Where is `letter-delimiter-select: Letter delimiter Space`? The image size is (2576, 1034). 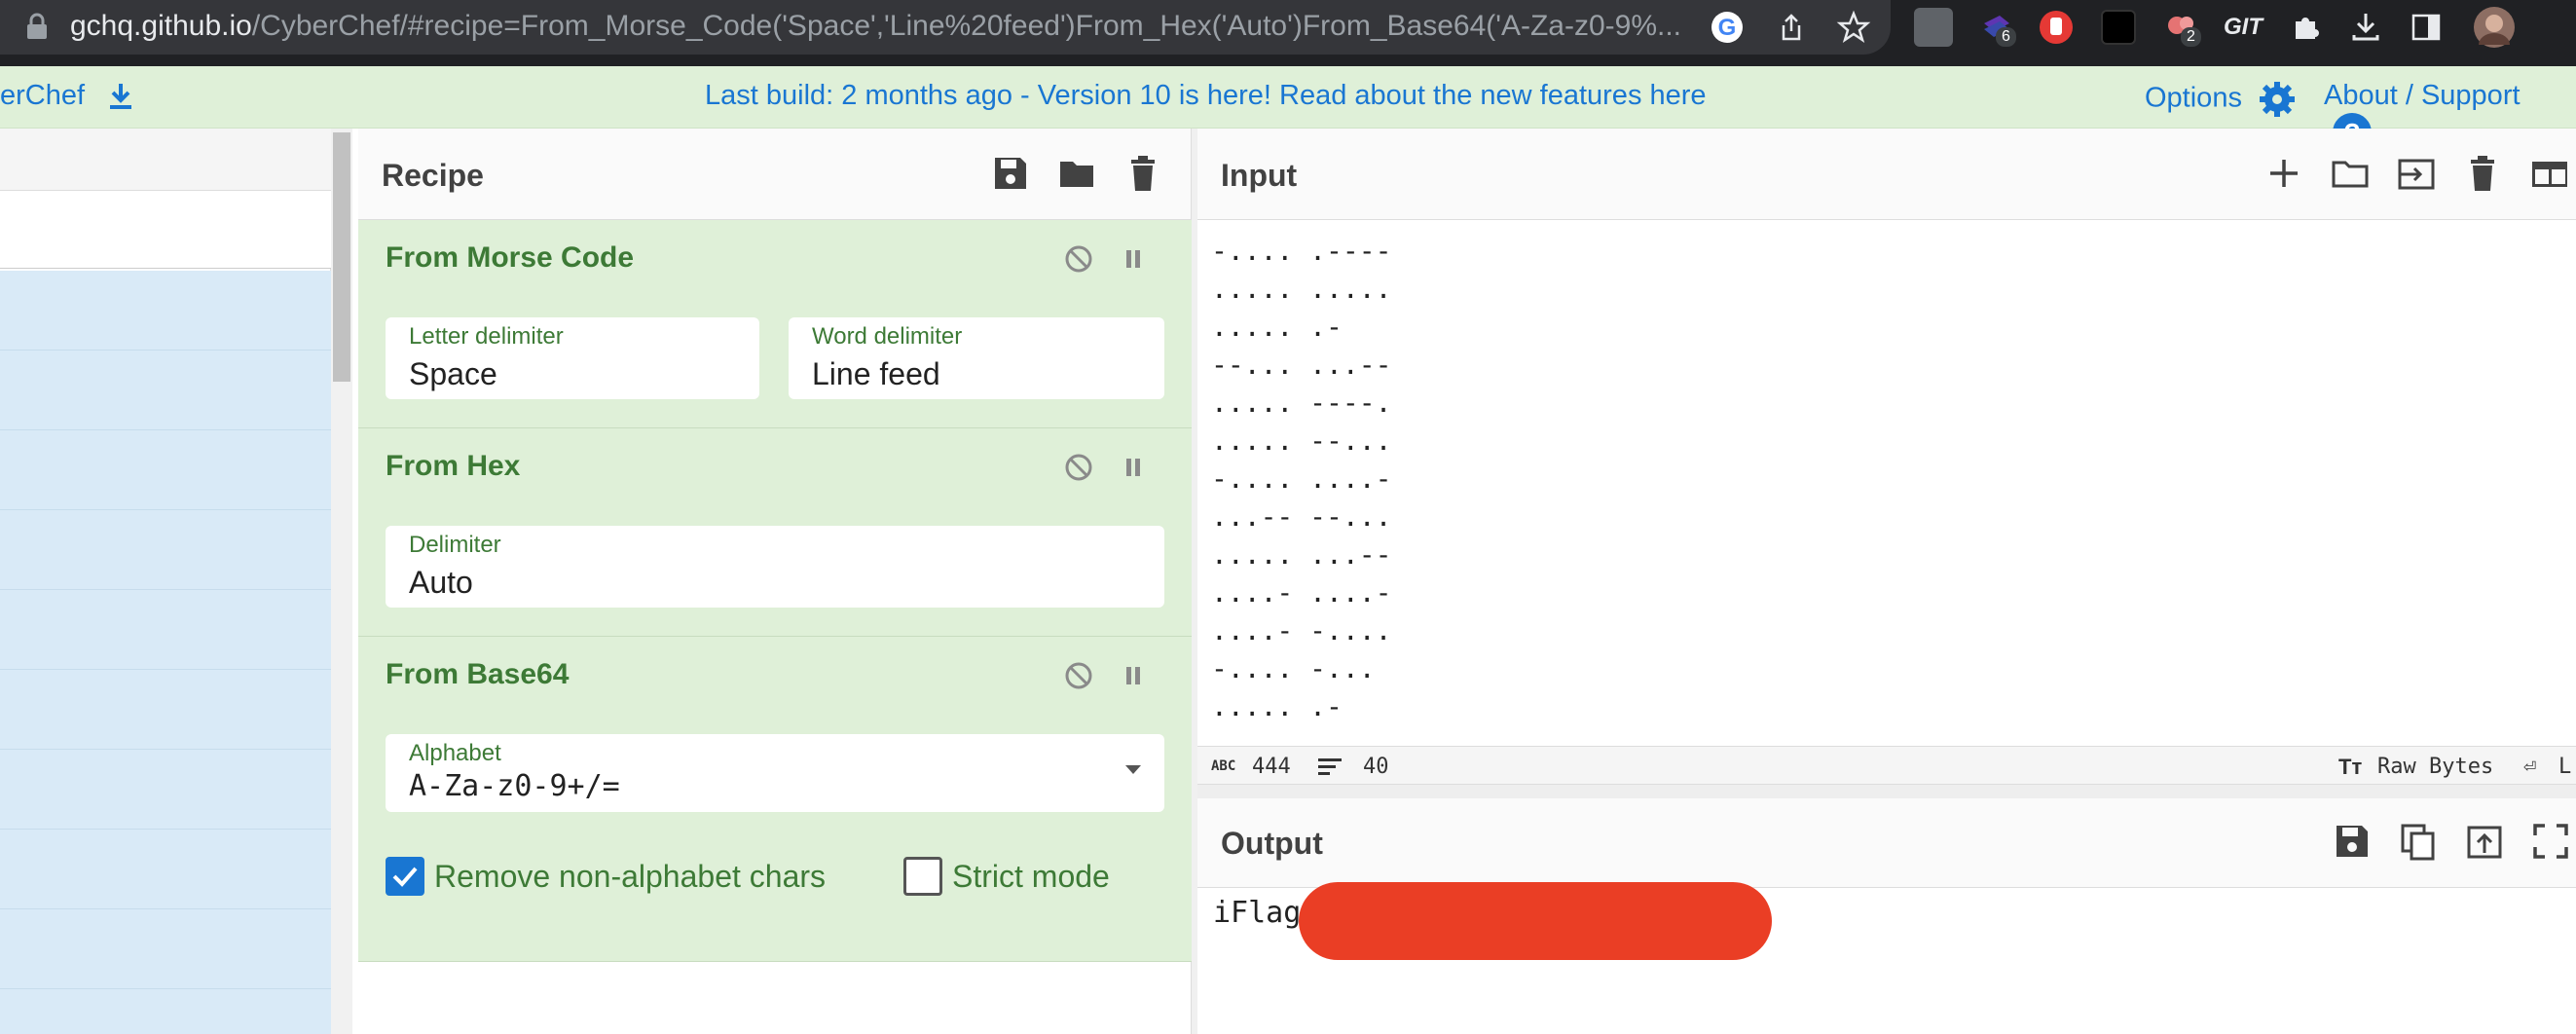 letter-delimiter-select: Letter delimiter Space is located at coordinates (572, 358).